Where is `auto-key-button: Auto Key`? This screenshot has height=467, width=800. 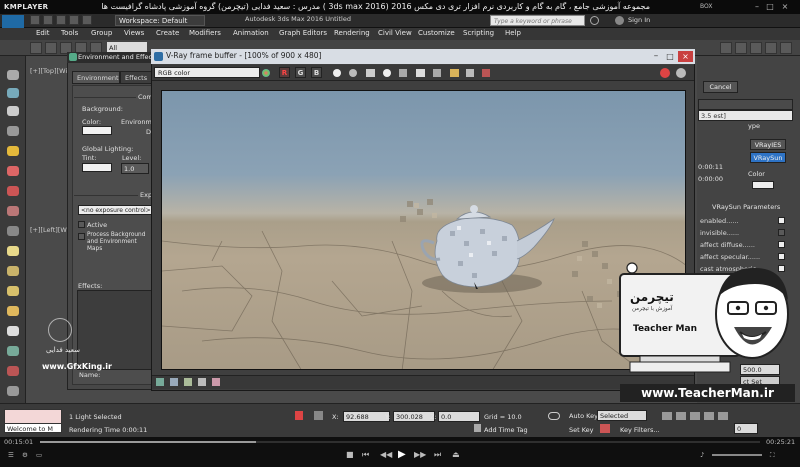 auto-key-button: Auto Key is located at coordinates (583, 416).